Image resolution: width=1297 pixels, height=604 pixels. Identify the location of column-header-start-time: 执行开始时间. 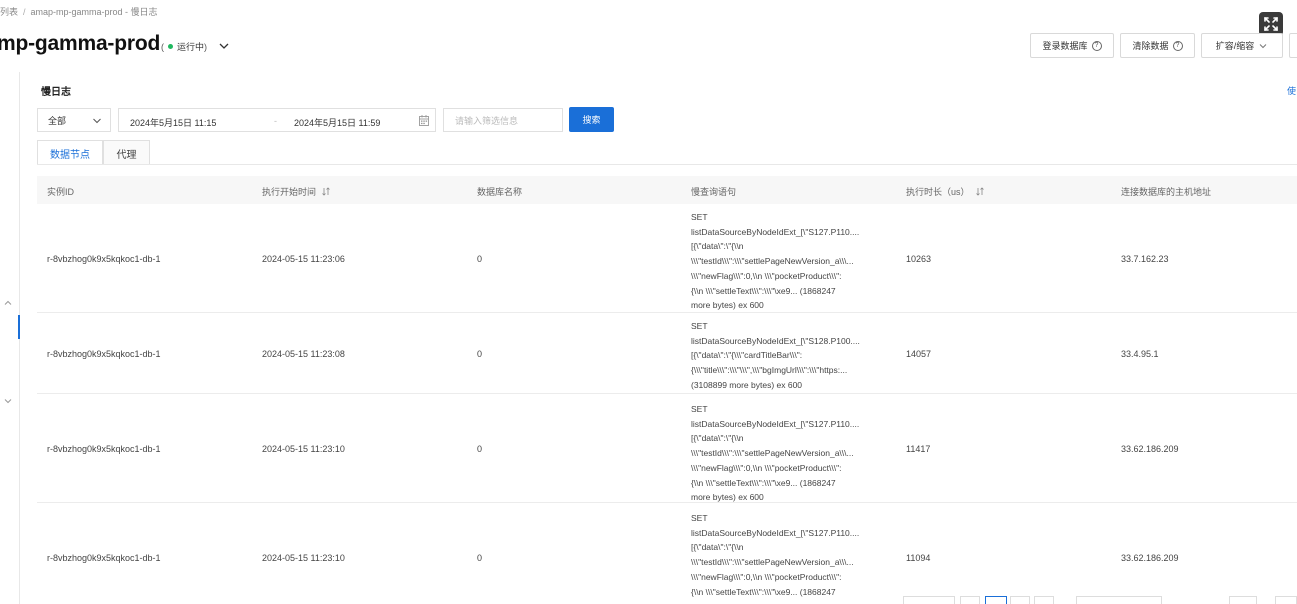
(296, 191).